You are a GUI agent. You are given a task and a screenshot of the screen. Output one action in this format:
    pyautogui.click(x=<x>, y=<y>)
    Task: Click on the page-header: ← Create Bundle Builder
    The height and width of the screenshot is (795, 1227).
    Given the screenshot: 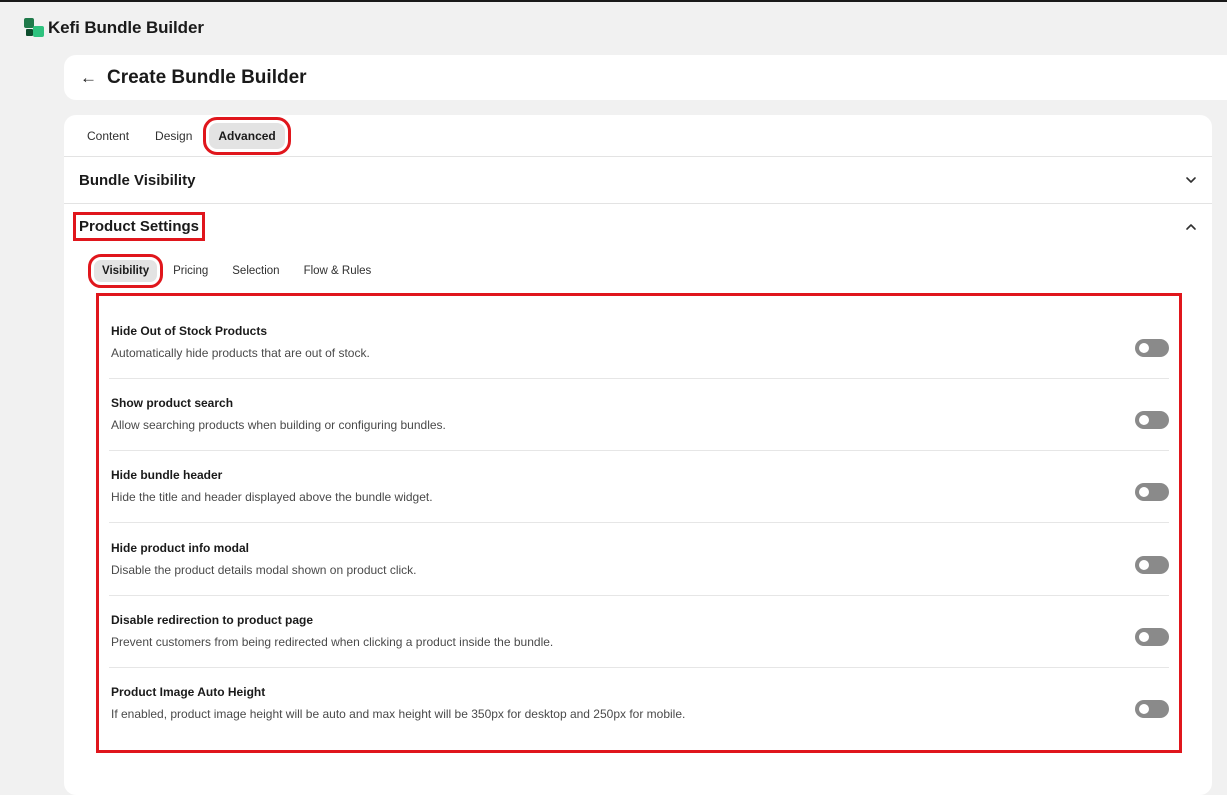 What is the action you would take?
    pyautogui.click(x=645, y=77)
    